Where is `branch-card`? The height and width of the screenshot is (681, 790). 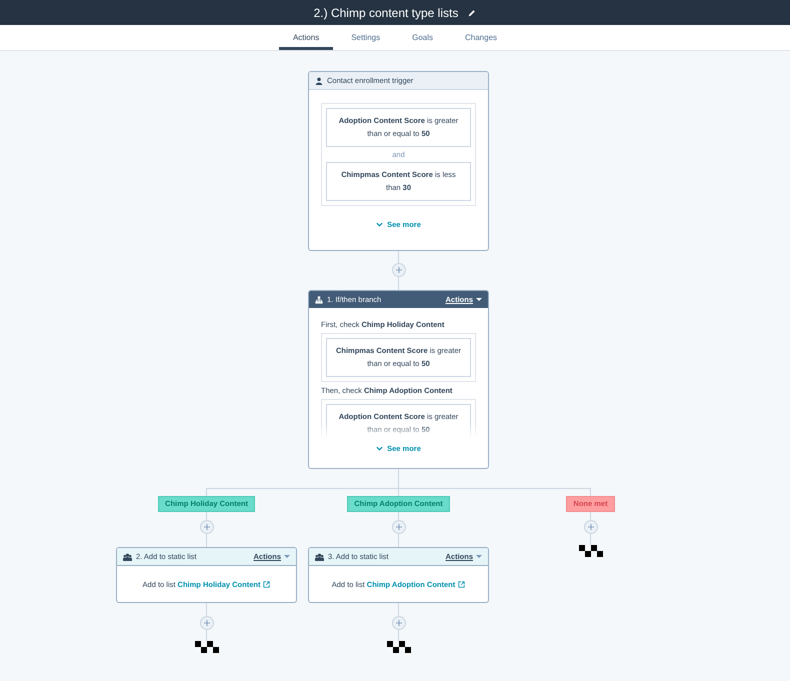
branch-card is located at coordinates (398, 379).